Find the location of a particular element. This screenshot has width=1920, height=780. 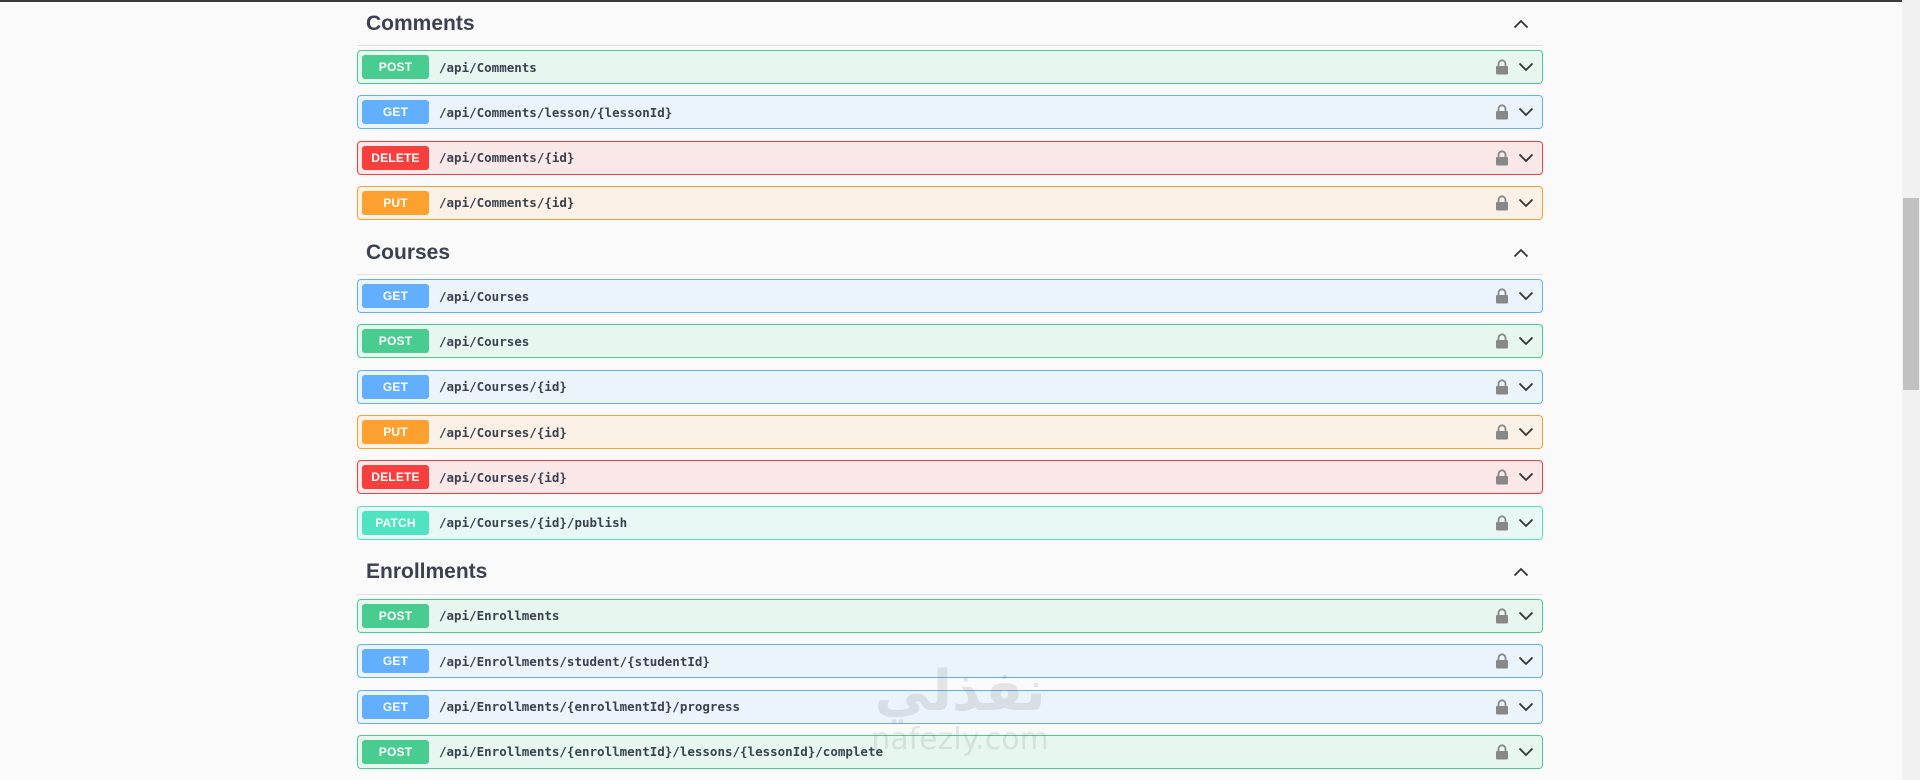

operation-path: /api/Comments/lesson/{lessonId} is located at coordinates (556, 112).